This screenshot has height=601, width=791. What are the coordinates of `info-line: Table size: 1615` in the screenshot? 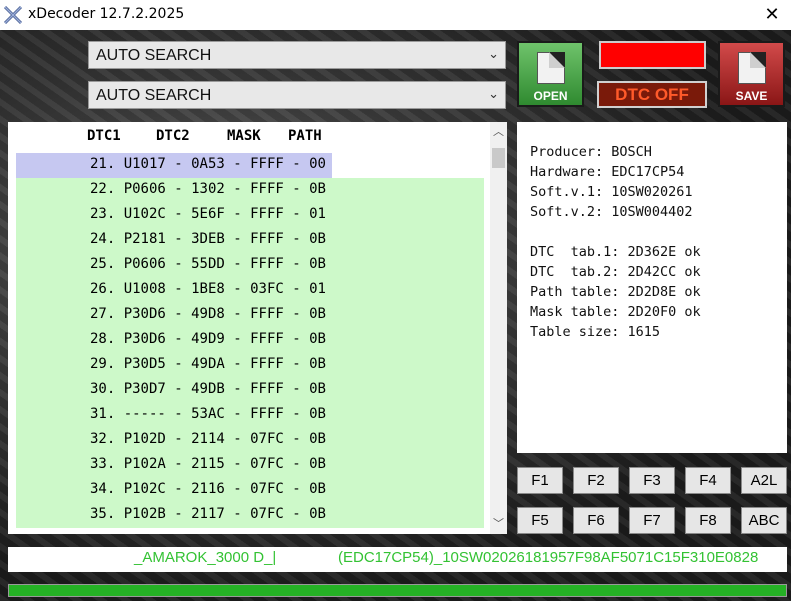 It's located at (595, 332).